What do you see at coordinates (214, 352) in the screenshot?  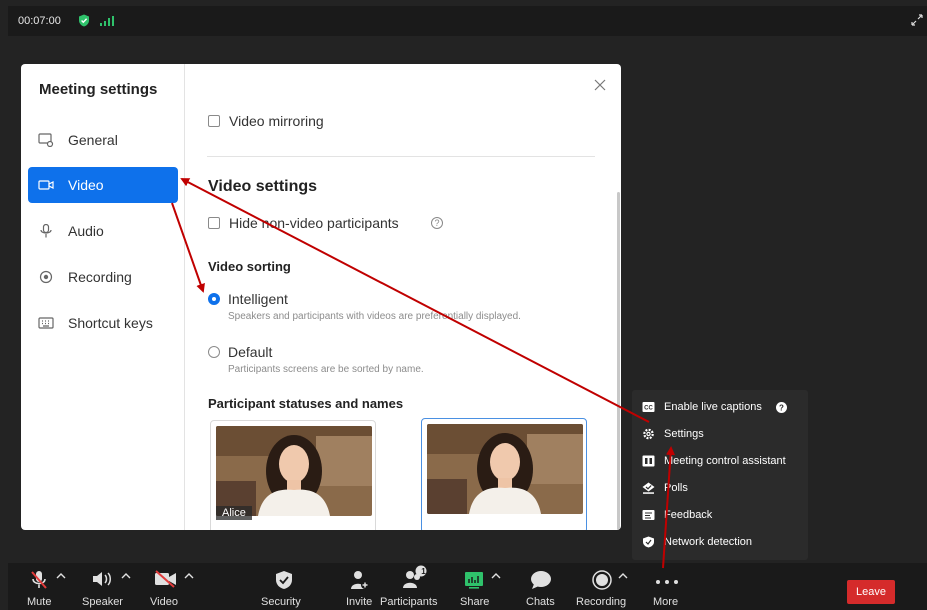 I see `default-radio` at bounding box center [214, 352].